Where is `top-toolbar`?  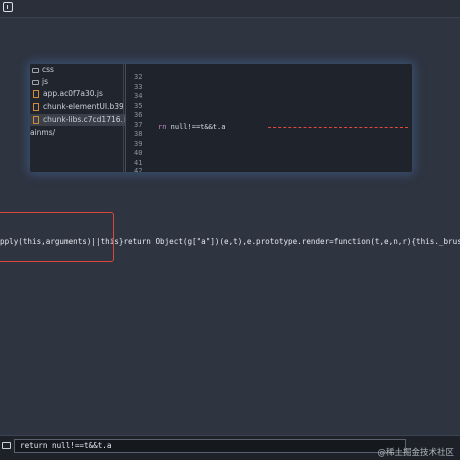
top-toolbar is located at coordinates (230, 9).